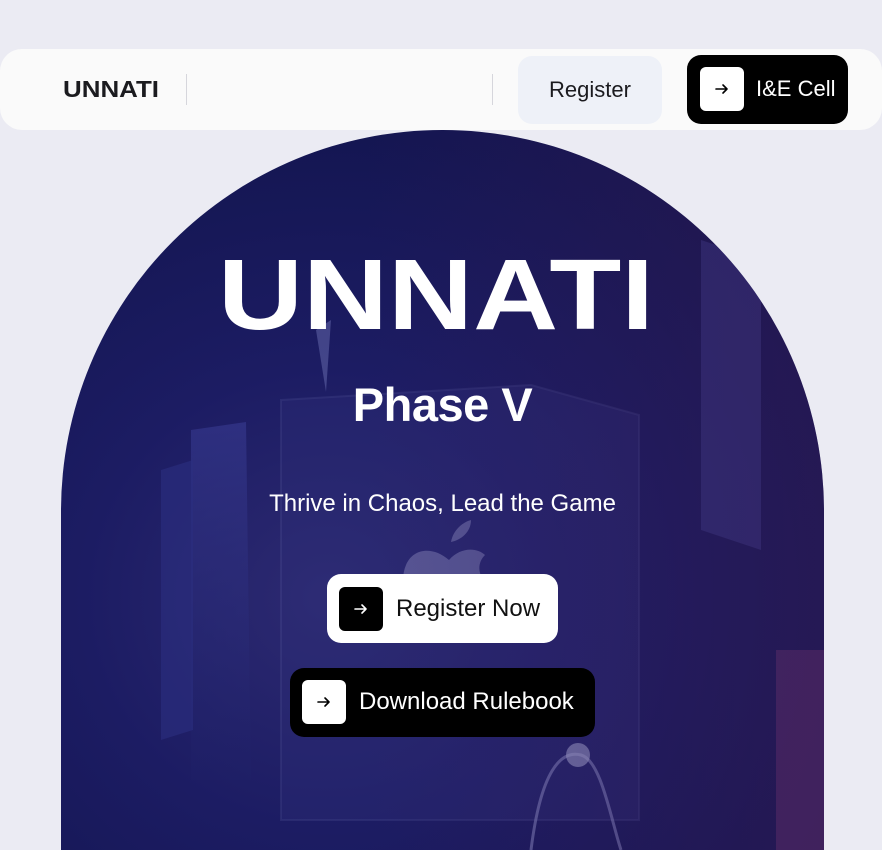  I want to click on ie-cell-button: I&E Cell, so click(767, 89).